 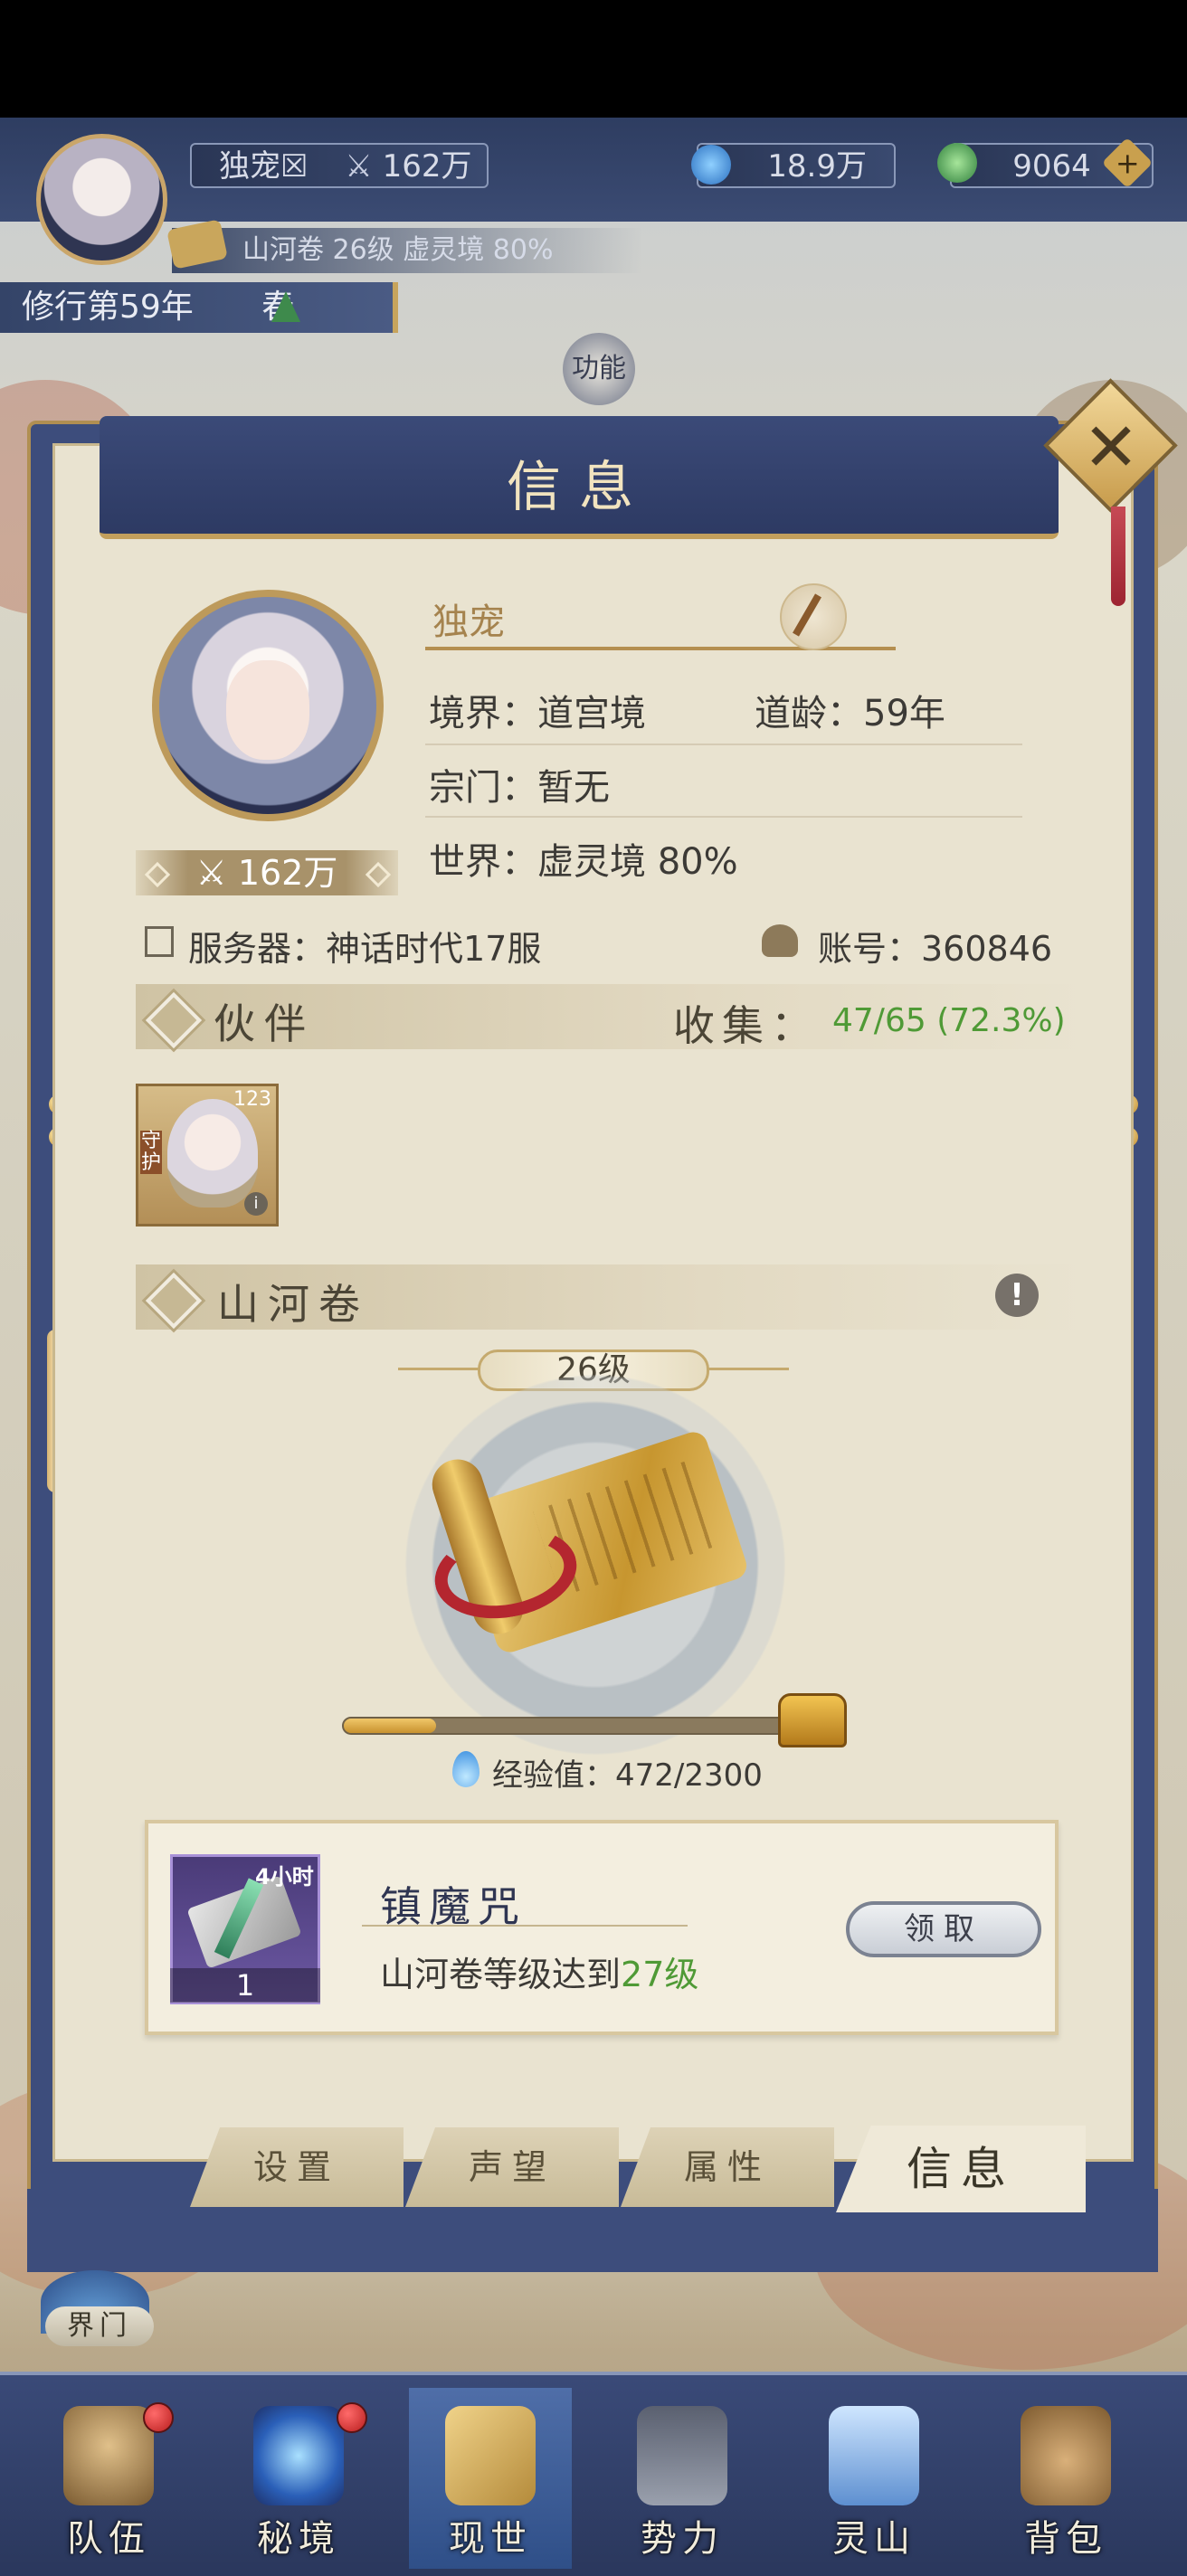 I want to click on account-icon, so click(x=780, y=941).